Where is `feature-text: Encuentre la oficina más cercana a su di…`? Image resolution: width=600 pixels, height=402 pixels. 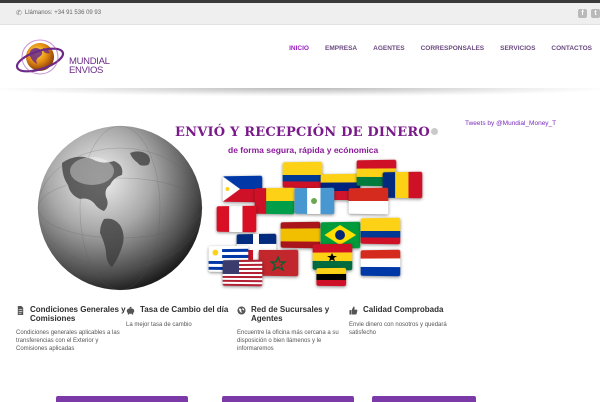 feature-text: Encuentre la oficina más cercana a su di… is located at coordinates (288, 341).